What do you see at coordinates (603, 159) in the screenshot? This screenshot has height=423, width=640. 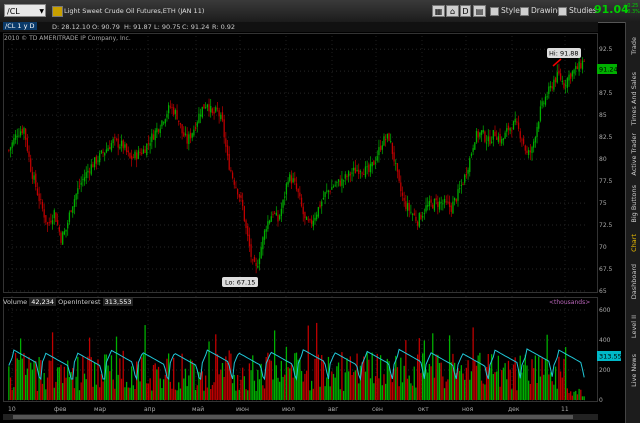 I see `price-tick-label: 80` at bounding box center [603, 159].